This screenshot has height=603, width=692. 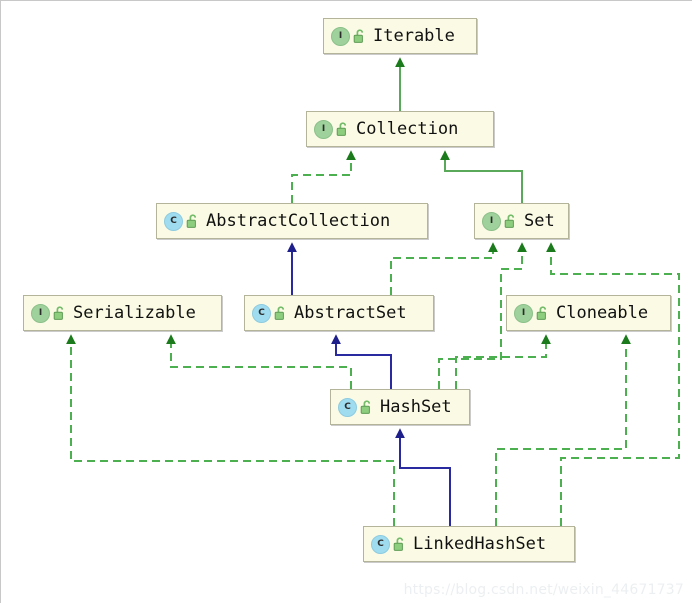 I want to click on node-label: LinkedHashSet, so click(x=480, y=544).